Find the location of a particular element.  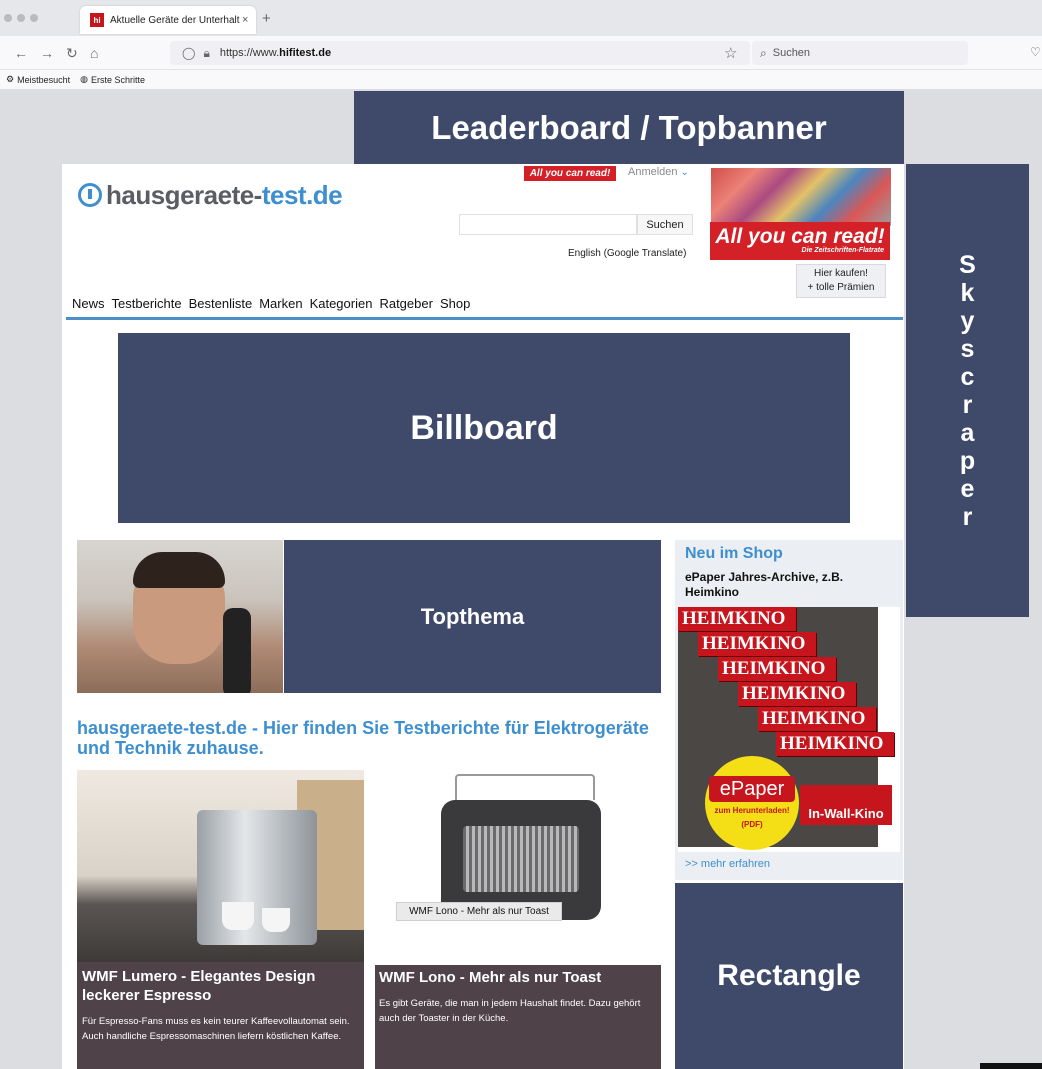

forward-arrow-icon: → is located at coordinates (47, 53).